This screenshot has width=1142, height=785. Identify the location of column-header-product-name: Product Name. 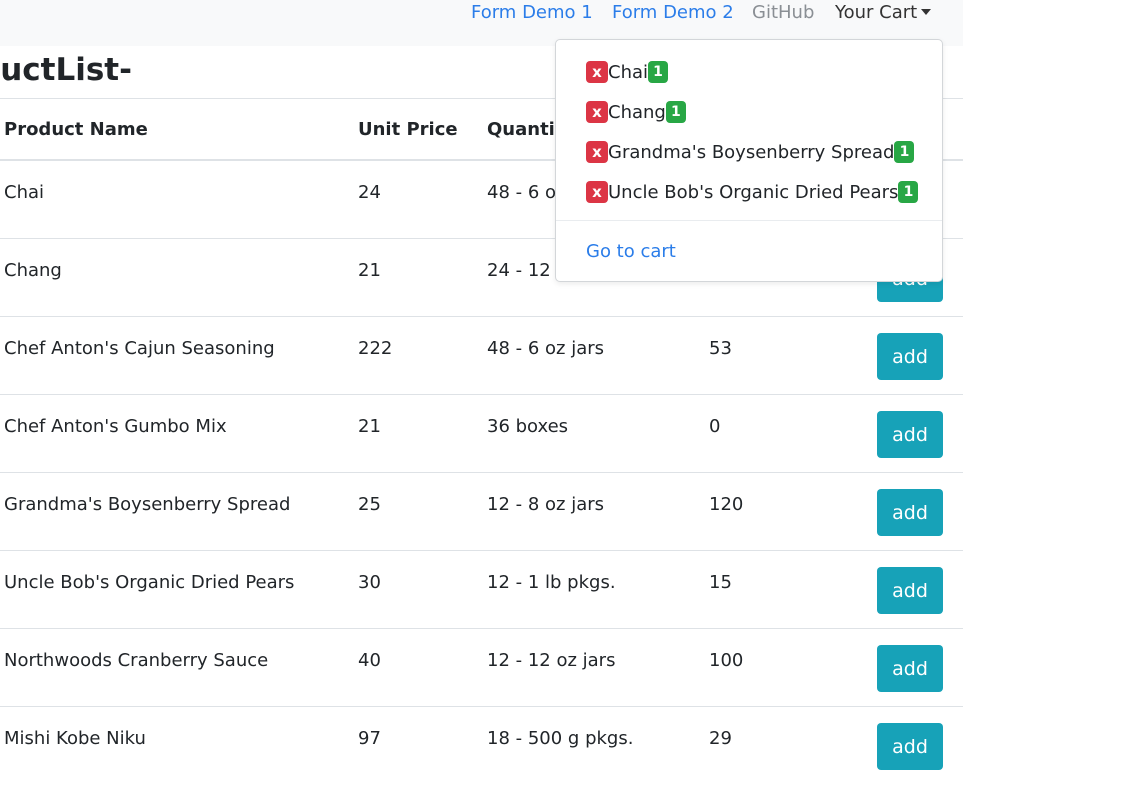
(76, 129).